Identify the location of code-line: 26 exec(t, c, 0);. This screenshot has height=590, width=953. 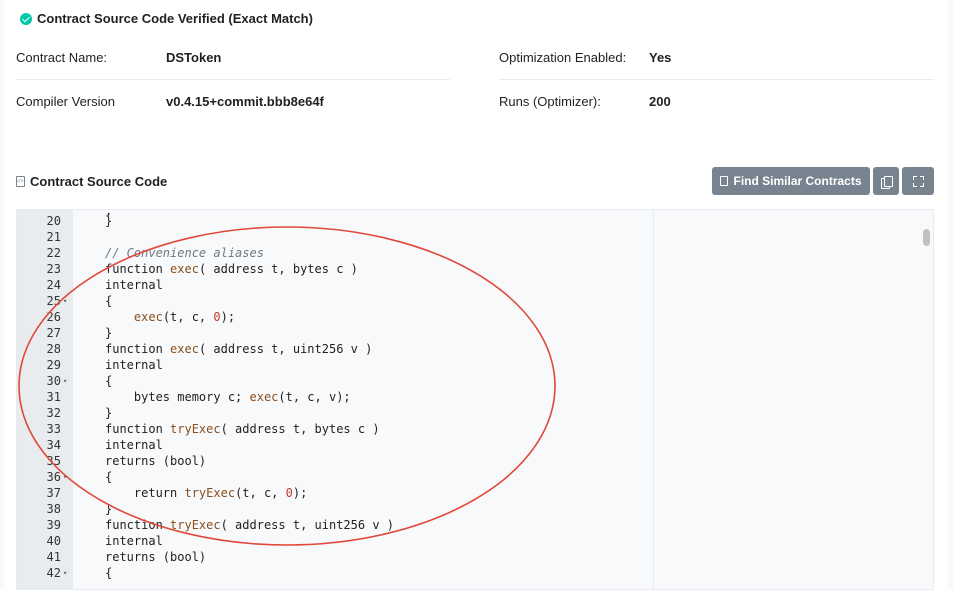
(467, 317).